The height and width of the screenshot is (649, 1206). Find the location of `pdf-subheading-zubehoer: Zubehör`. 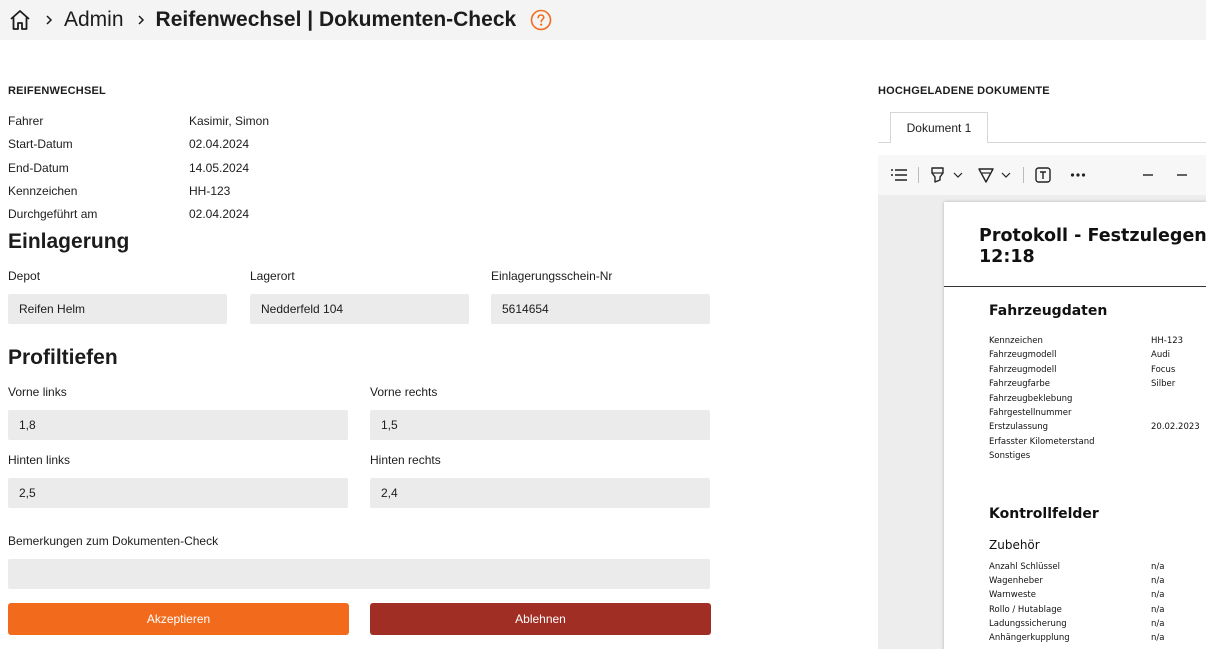

pdf-subheading-zubehoer: Zubehör is located at coordinates (1014, 545).